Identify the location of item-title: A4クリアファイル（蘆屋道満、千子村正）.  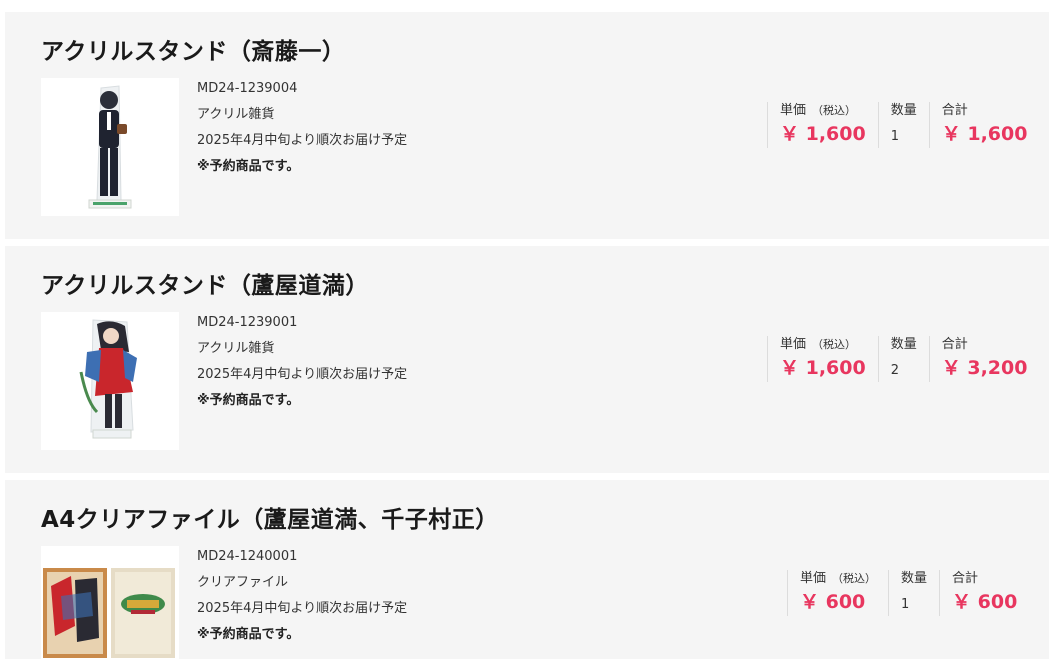
(270, 517).